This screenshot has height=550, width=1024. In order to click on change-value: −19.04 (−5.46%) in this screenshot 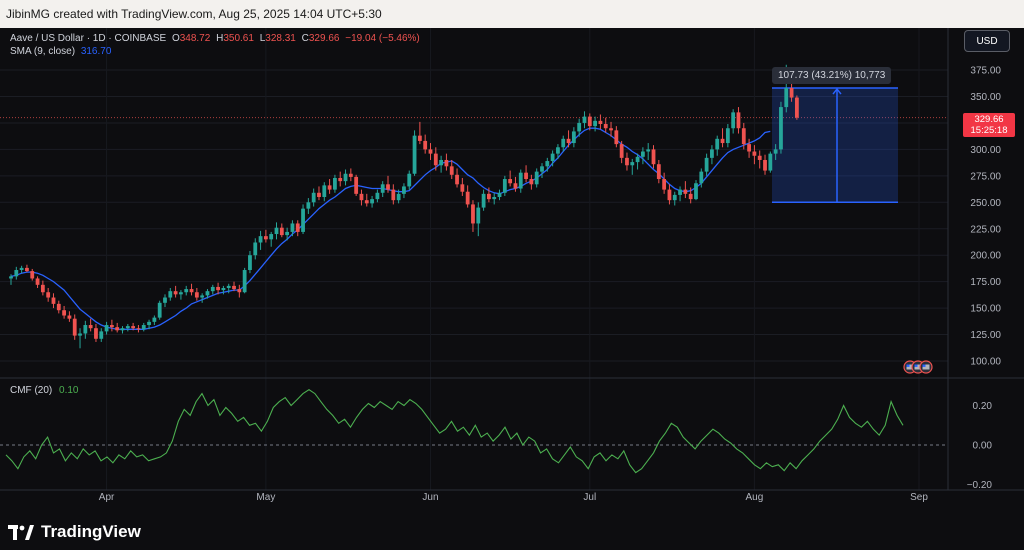, I will do `click(382, 38)`.